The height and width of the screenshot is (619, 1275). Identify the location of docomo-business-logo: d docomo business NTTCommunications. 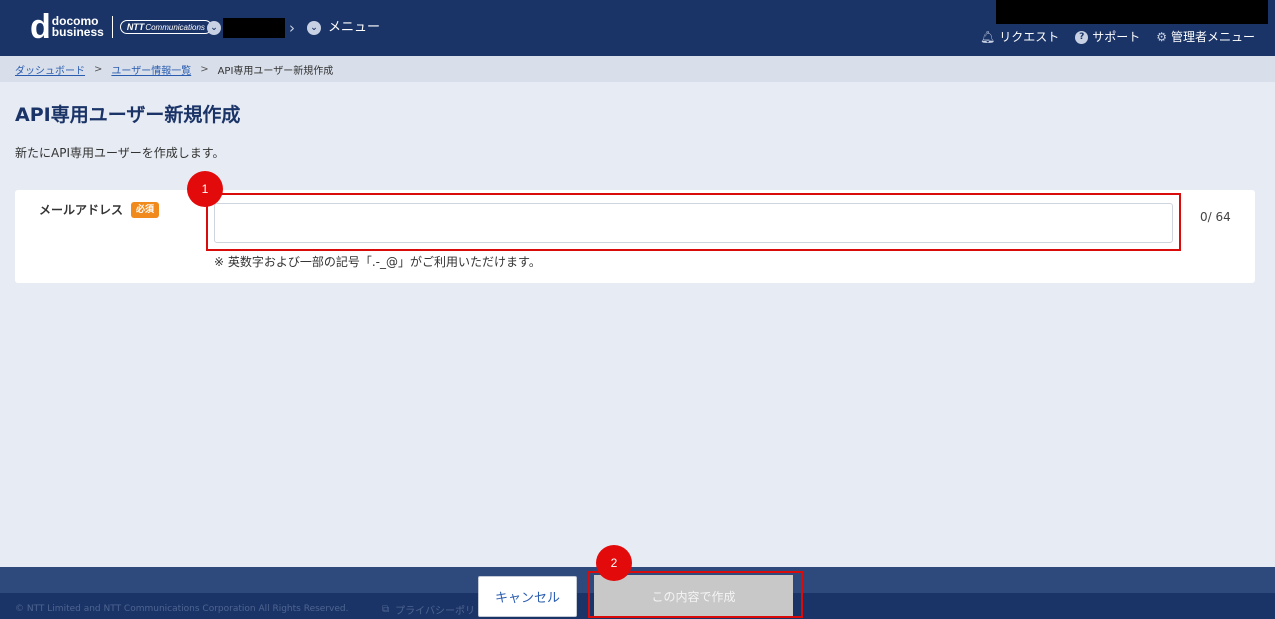
(121, 27).